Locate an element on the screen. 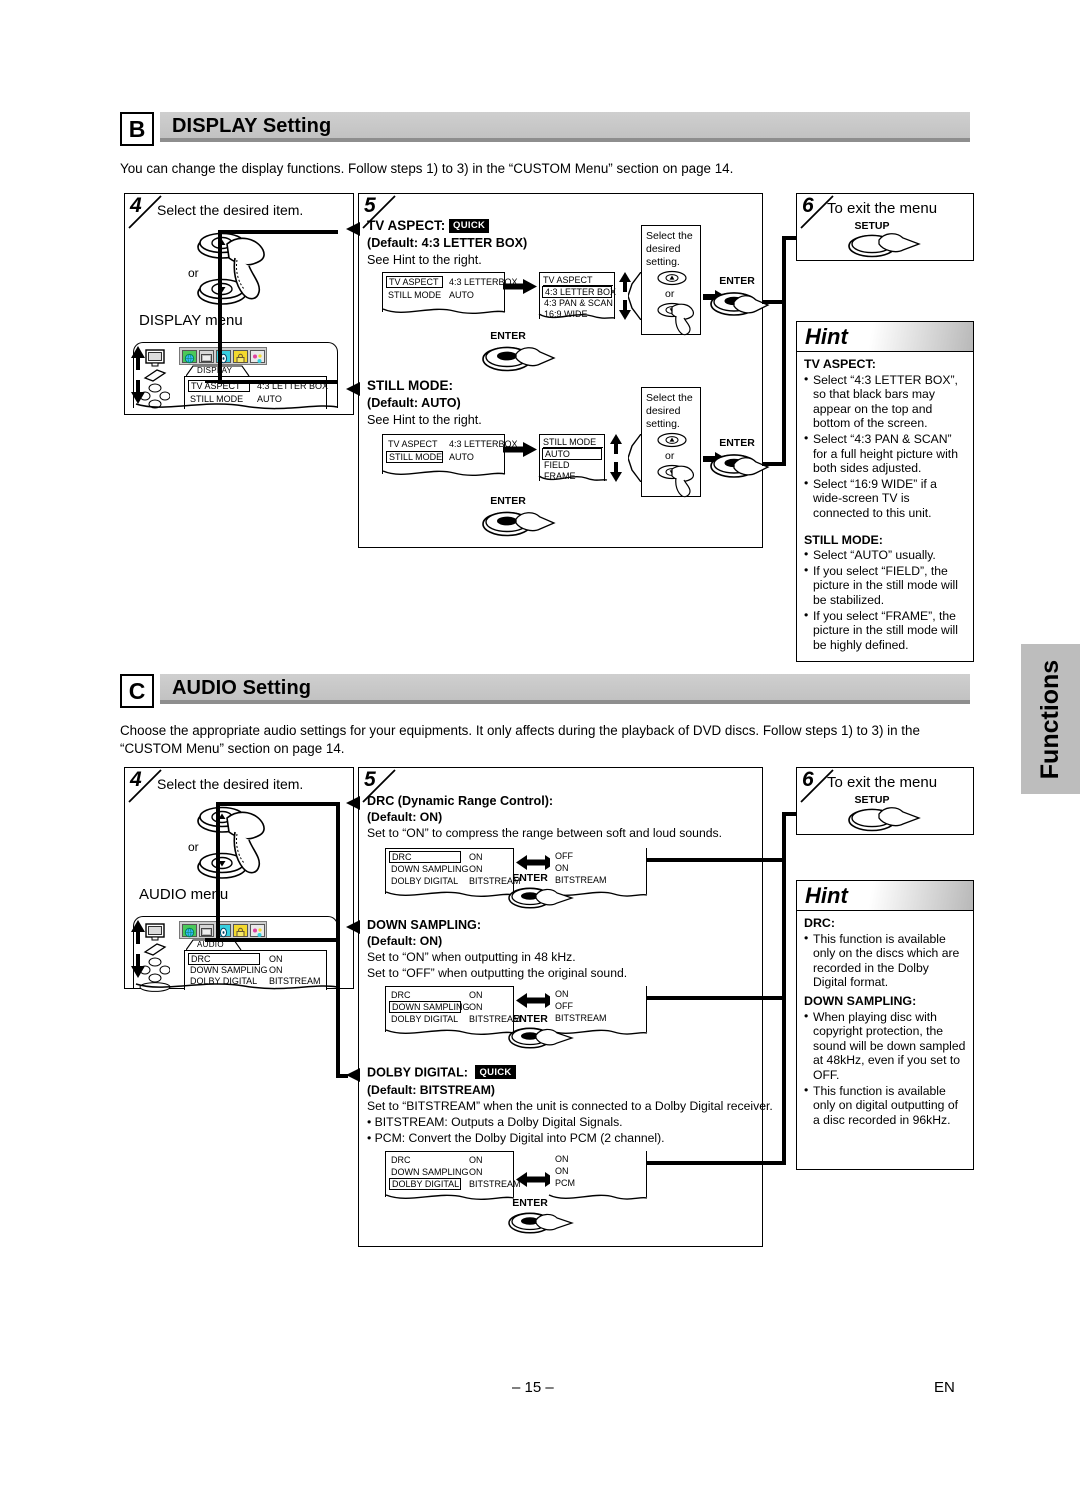  alt-value-1: OFF is located at coordinates (564, 856).